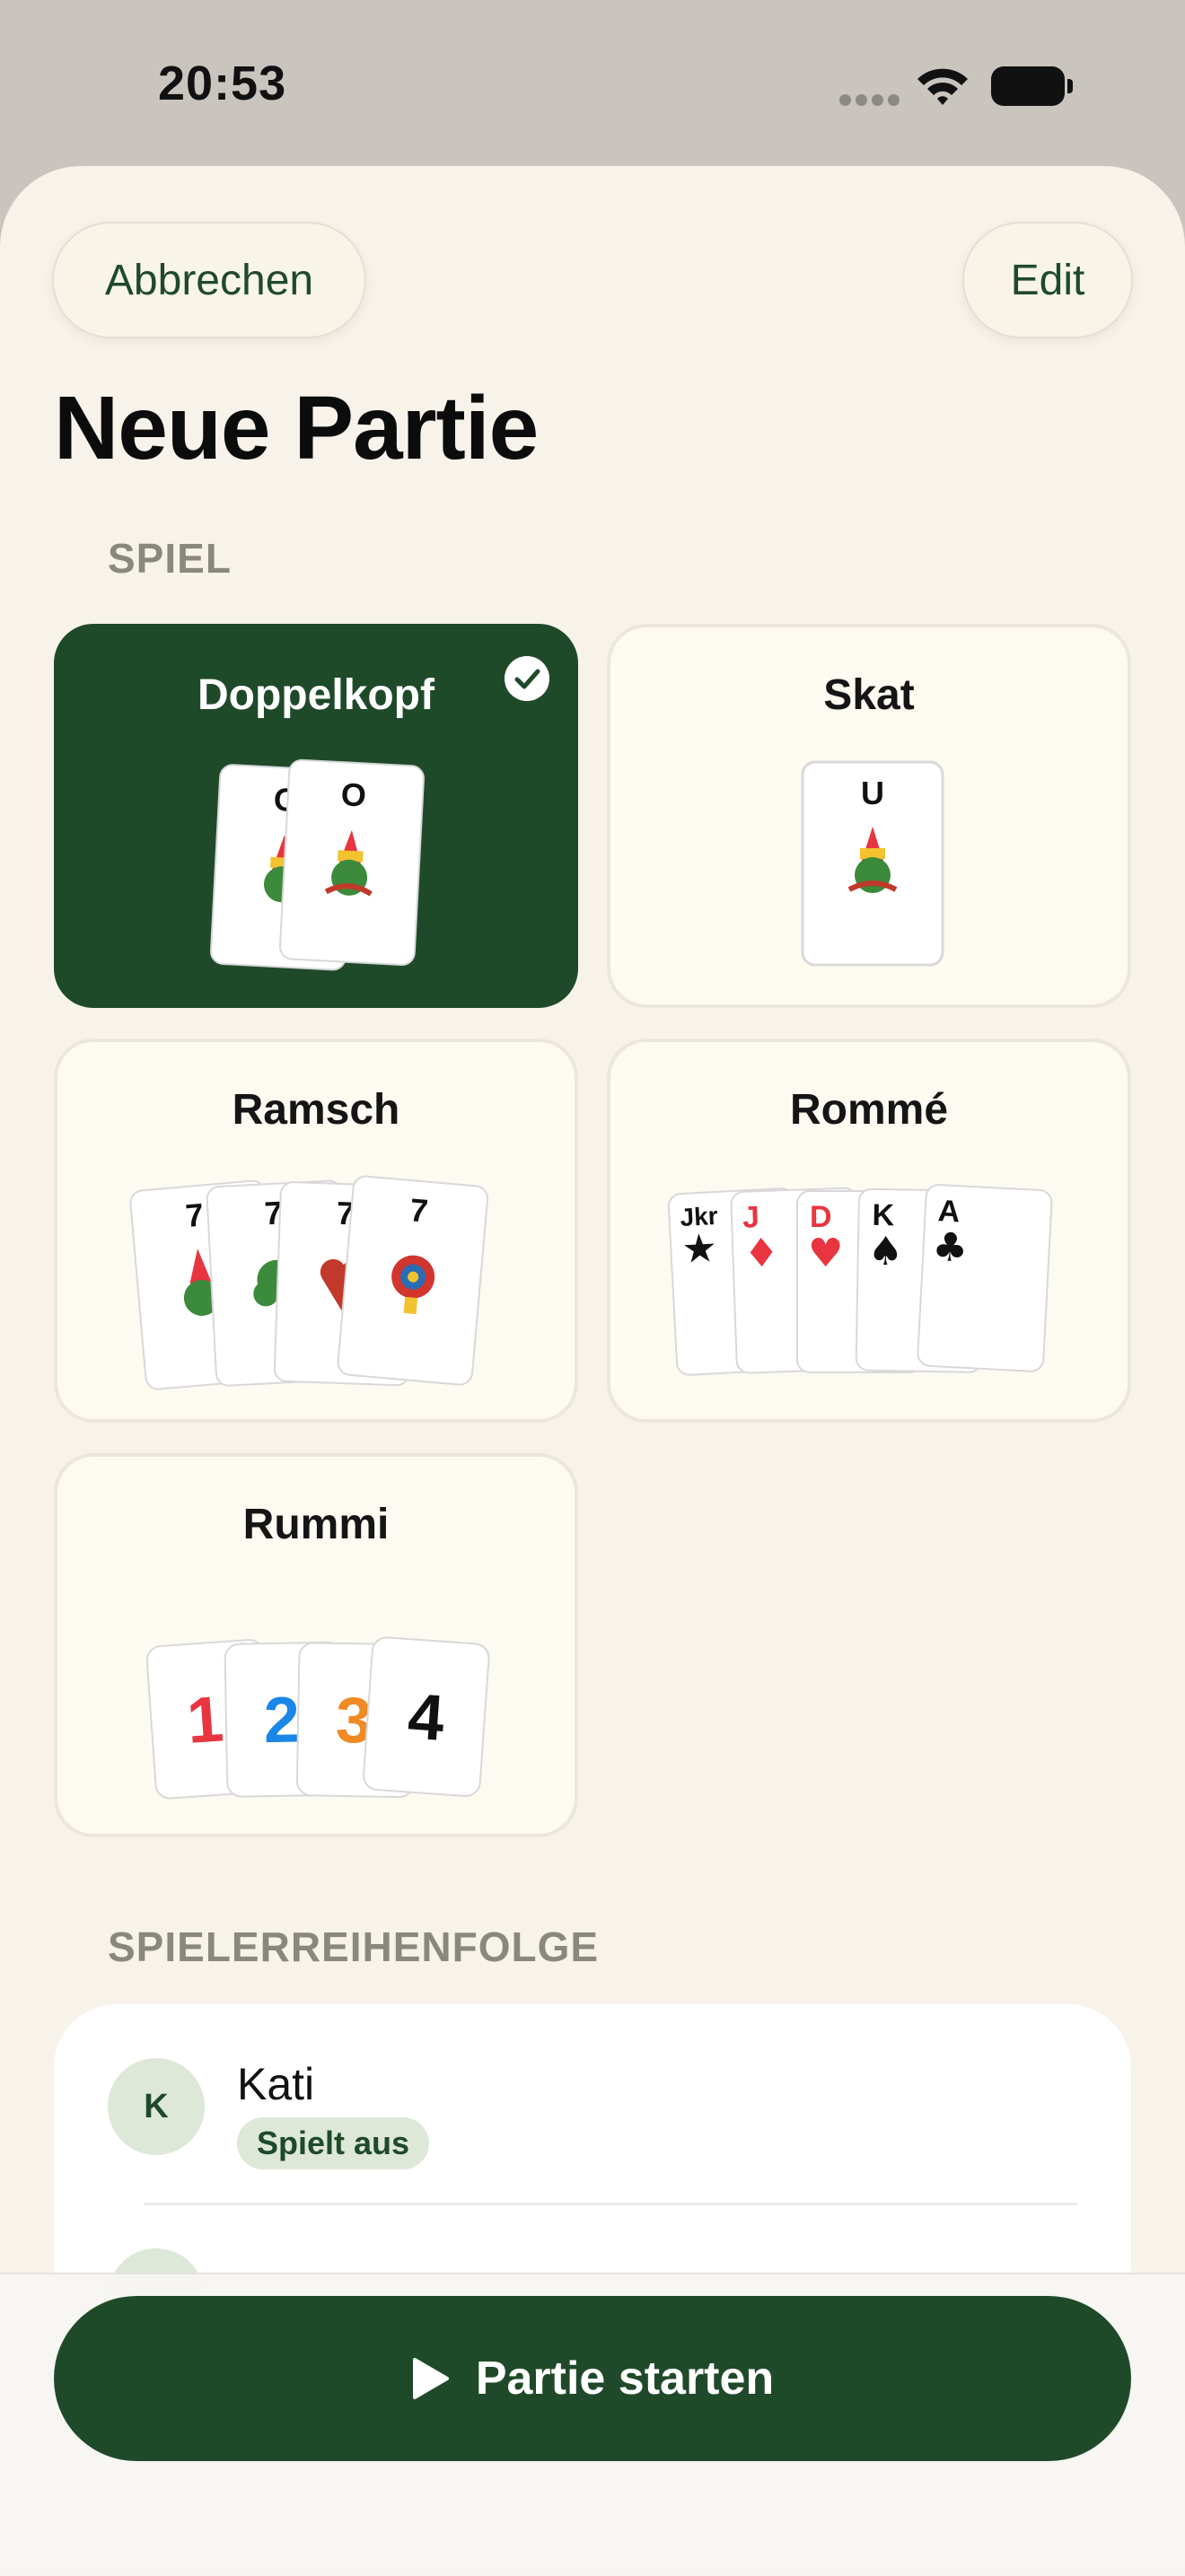 This screenshot has width=1185, height=2576. Describe the element at coordinates (821, 1217) in the screenshot. I see `card-rank: D` at that location.